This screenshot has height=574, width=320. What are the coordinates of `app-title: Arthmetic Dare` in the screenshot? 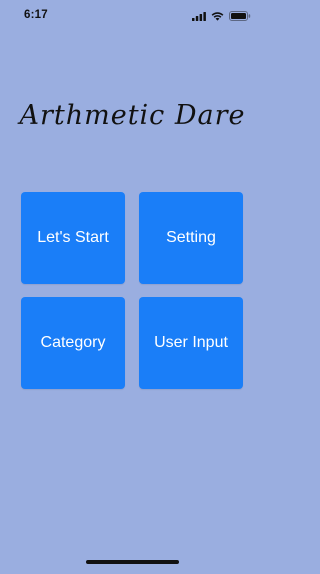 It's located at (132, 115).